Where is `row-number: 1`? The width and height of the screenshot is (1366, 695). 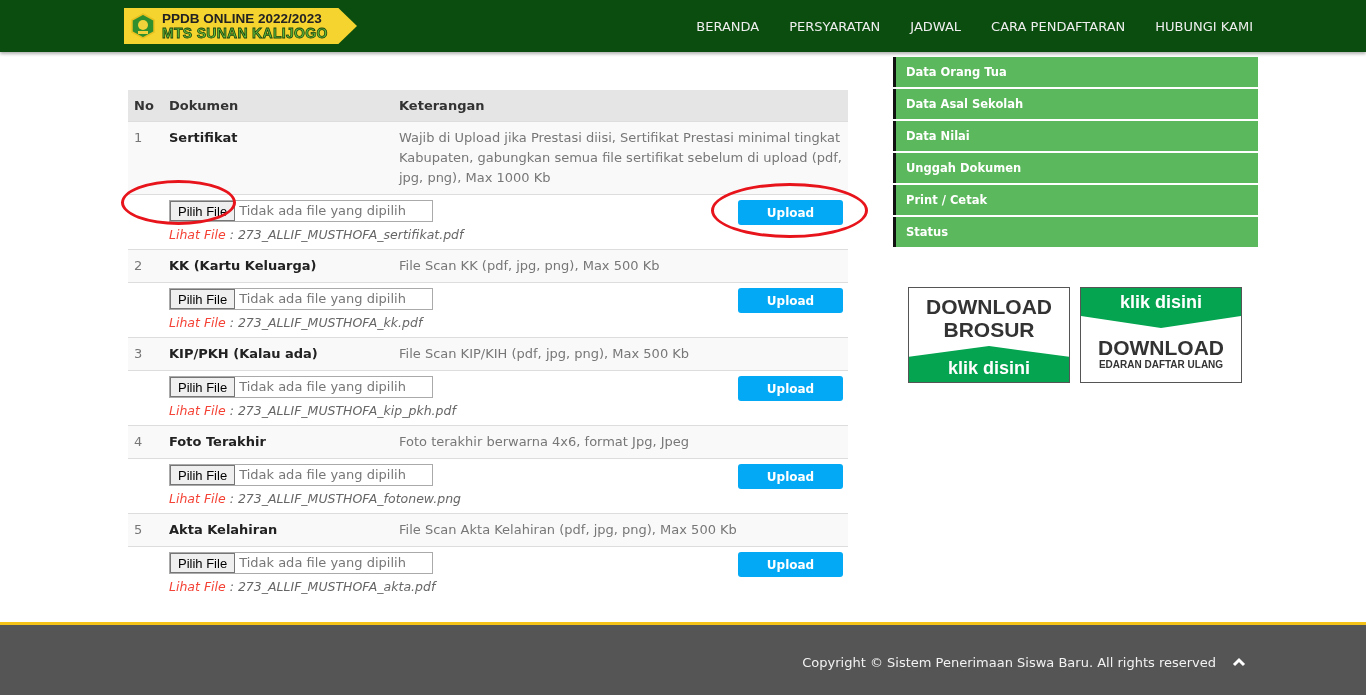 row-number: 1 is located at coordinates (145, 158).